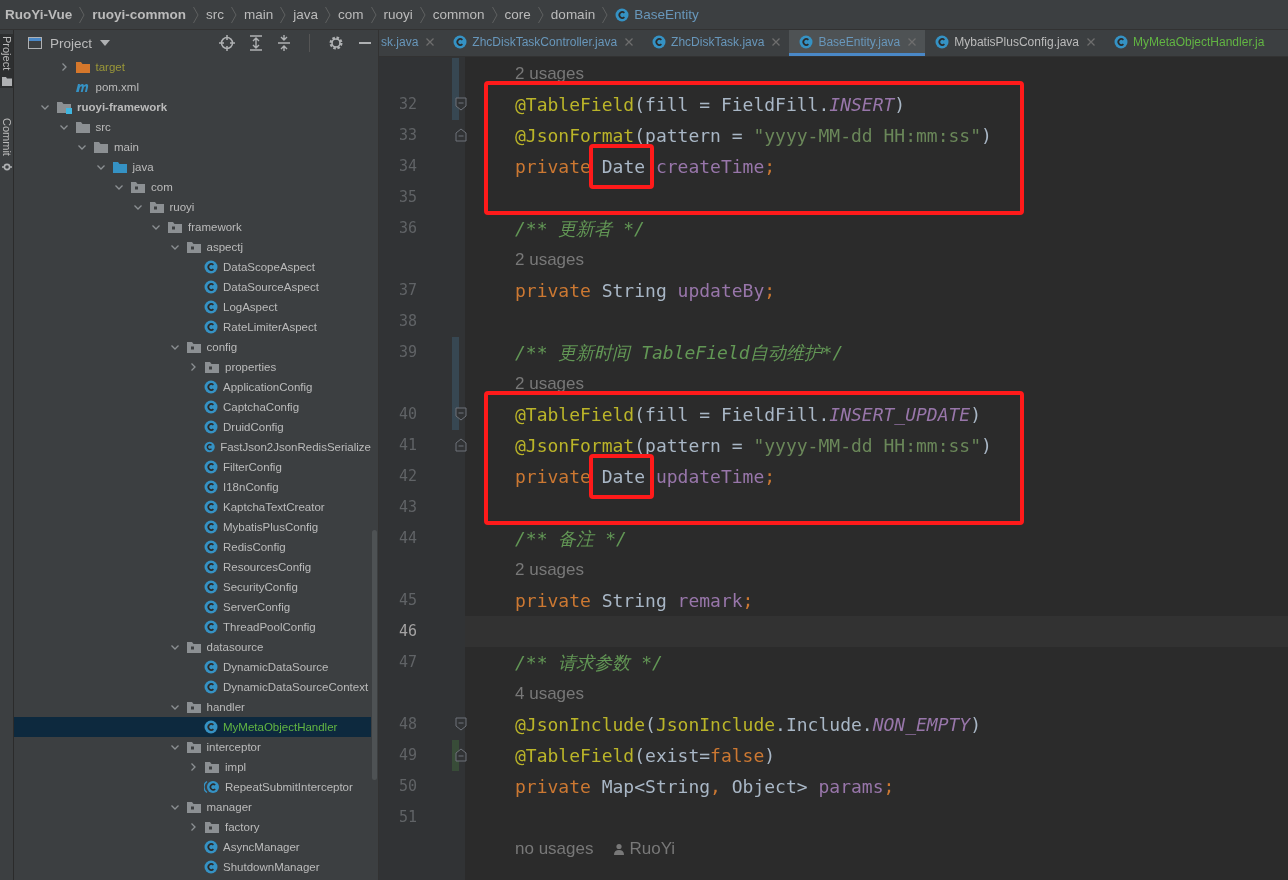 The width and height of the screenshot is (1288, 880). I want to click on settings-icon, so click(336, 43).